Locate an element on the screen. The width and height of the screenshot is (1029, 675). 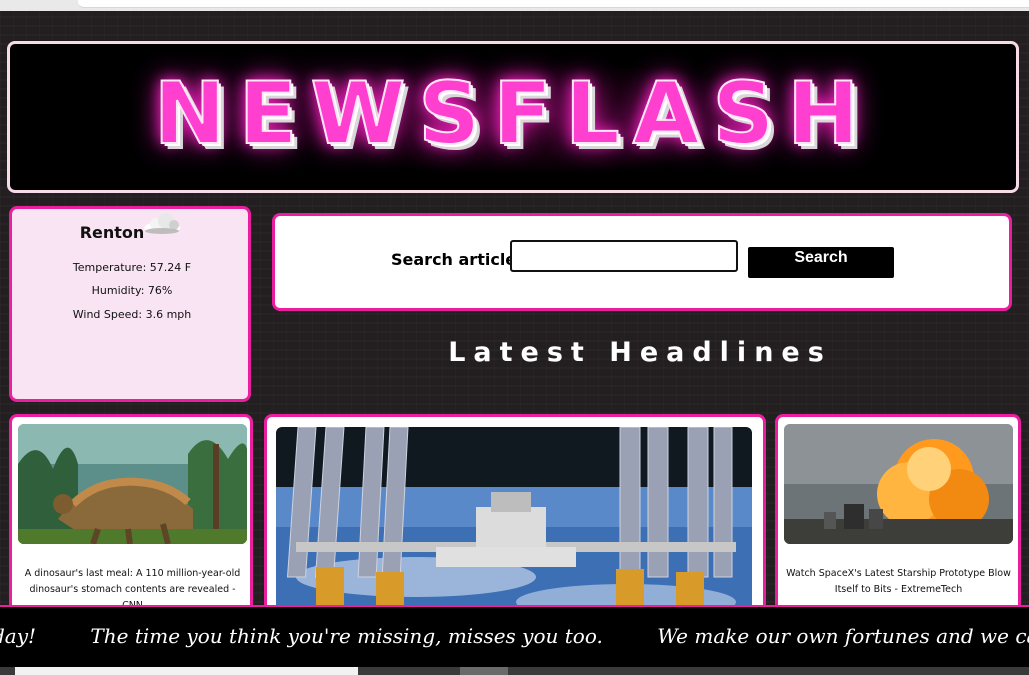
starship-explosion-image is located at coordinates (898, 484).